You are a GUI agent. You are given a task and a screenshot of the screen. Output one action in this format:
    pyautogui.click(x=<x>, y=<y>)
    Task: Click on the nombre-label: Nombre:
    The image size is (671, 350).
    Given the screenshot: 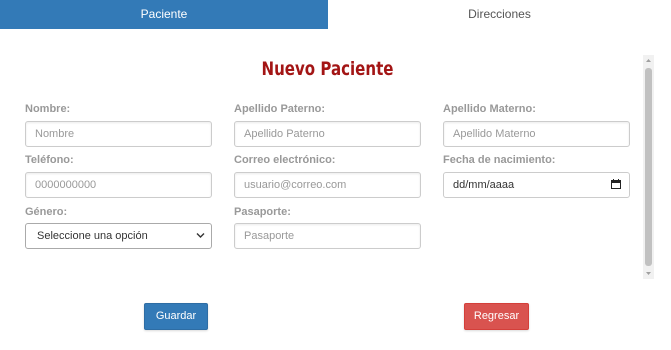 What is the action you would take?
    pyautogui.click(x=48, y=109)
    